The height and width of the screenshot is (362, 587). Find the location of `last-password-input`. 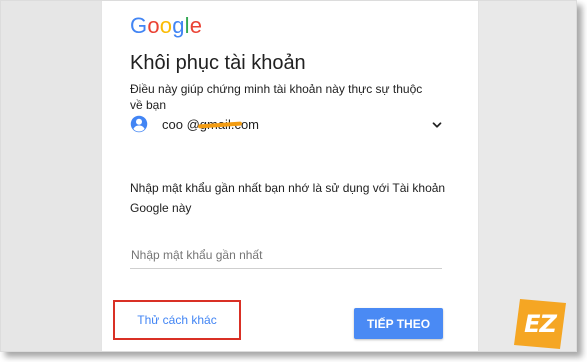

last-password-input is located at coordinates (286, 255).